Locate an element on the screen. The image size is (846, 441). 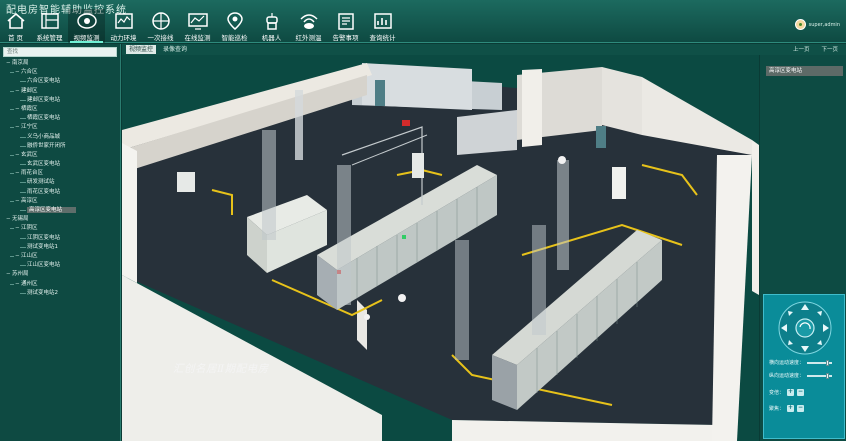
tree-region-item: −通州区 is located at coordinates (60, 284).